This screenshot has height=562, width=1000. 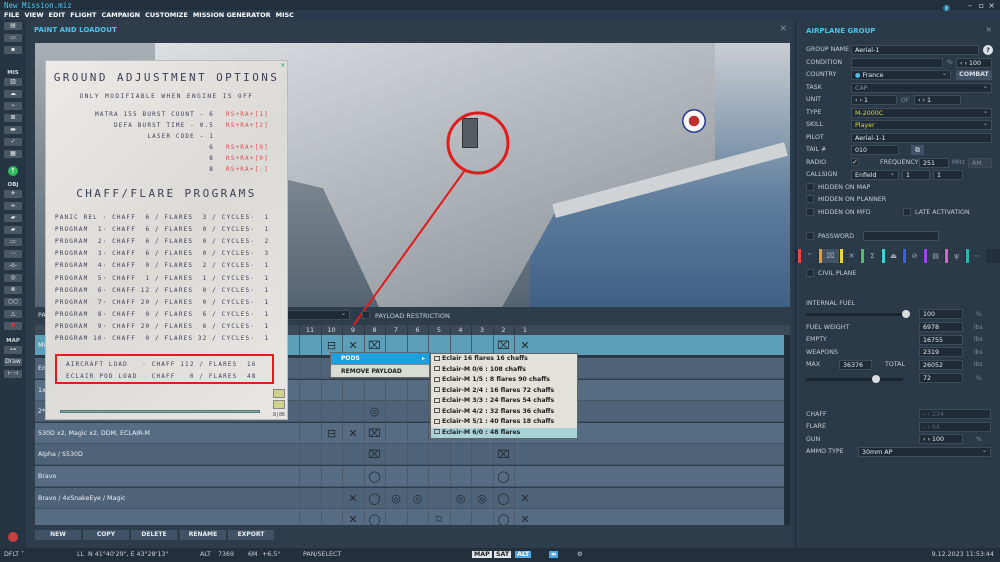 I want to click on triggered-actions-tab-icon: ⌧, so click(x=829, y=256).